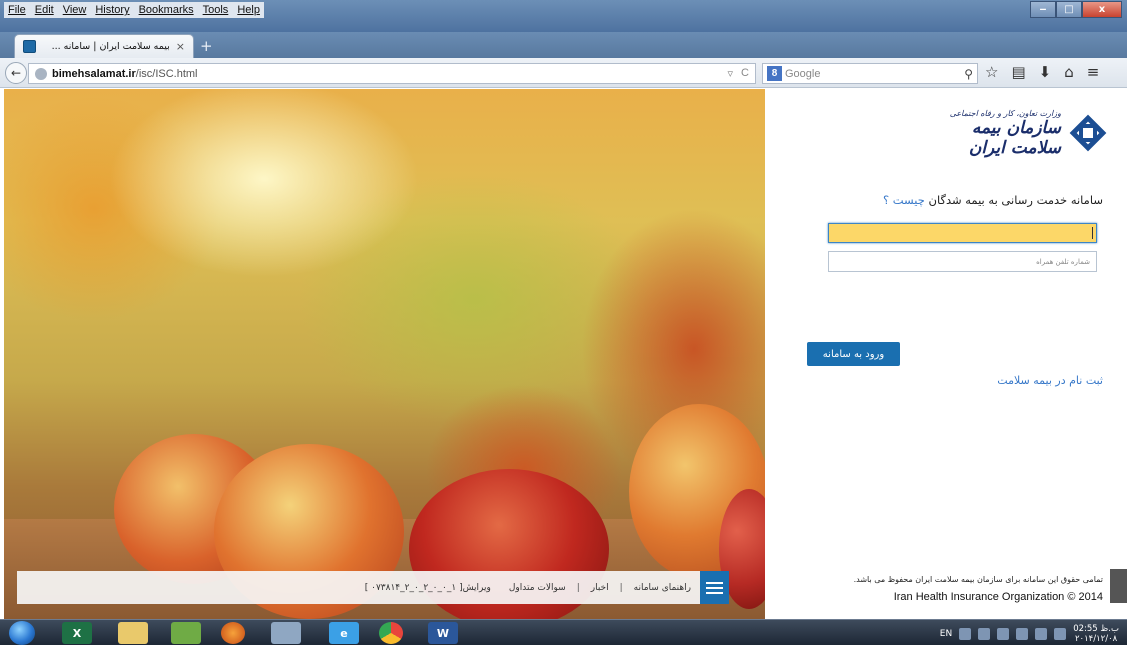 This screenshot has height=645, width=1127. Describe the element at coordinates (443, 633) in the screenshot. I see `word-taskbar-icon: W` at that location.